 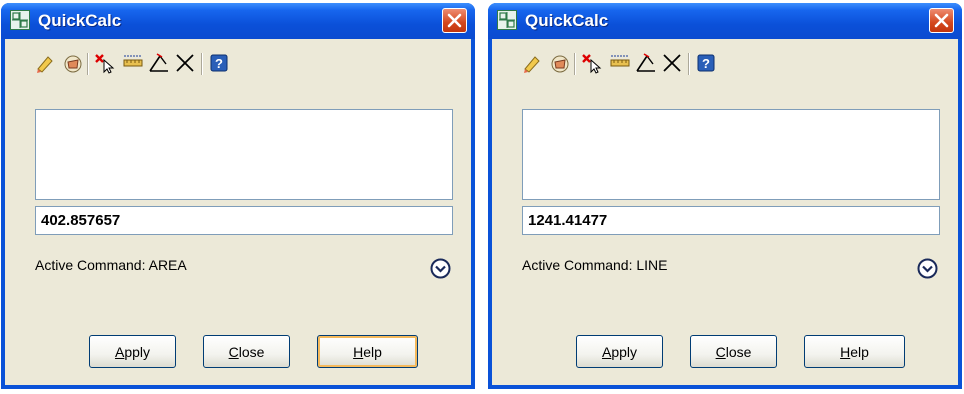 I want to click on active-command-label: Active Command: LINE, so click(x=595, y=265).